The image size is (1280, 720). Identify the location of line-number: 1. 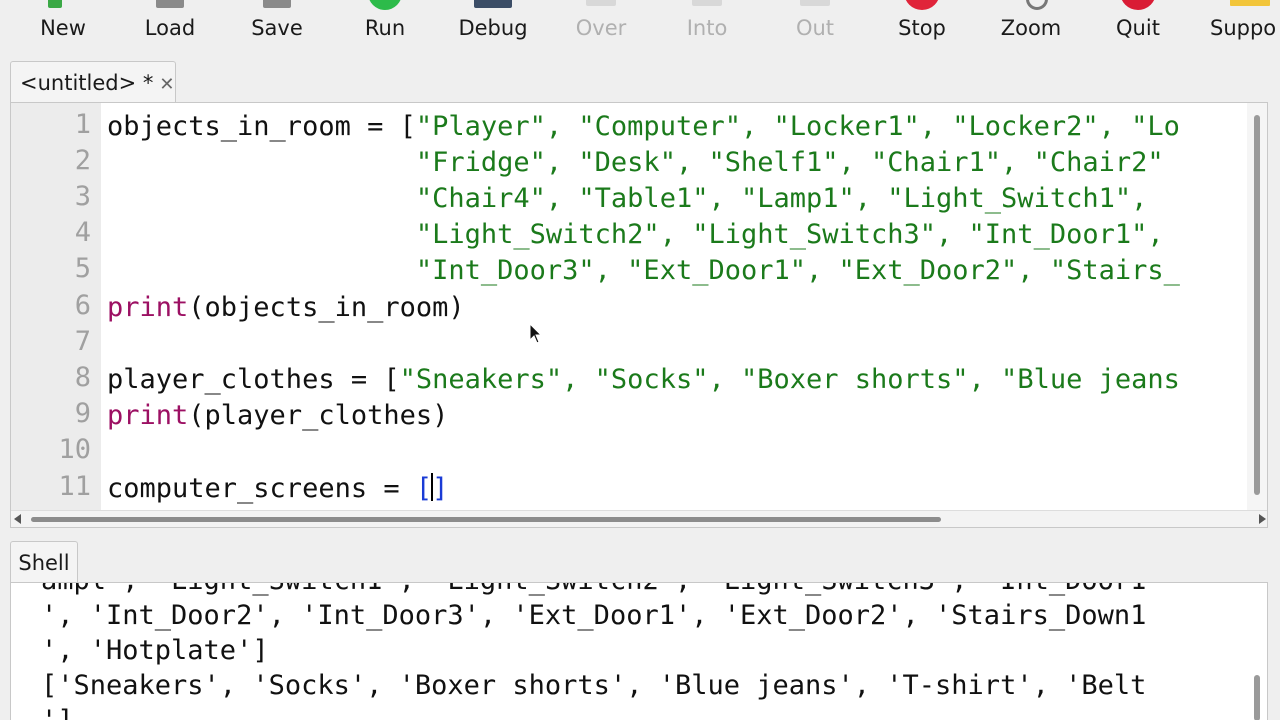
(82, 124).